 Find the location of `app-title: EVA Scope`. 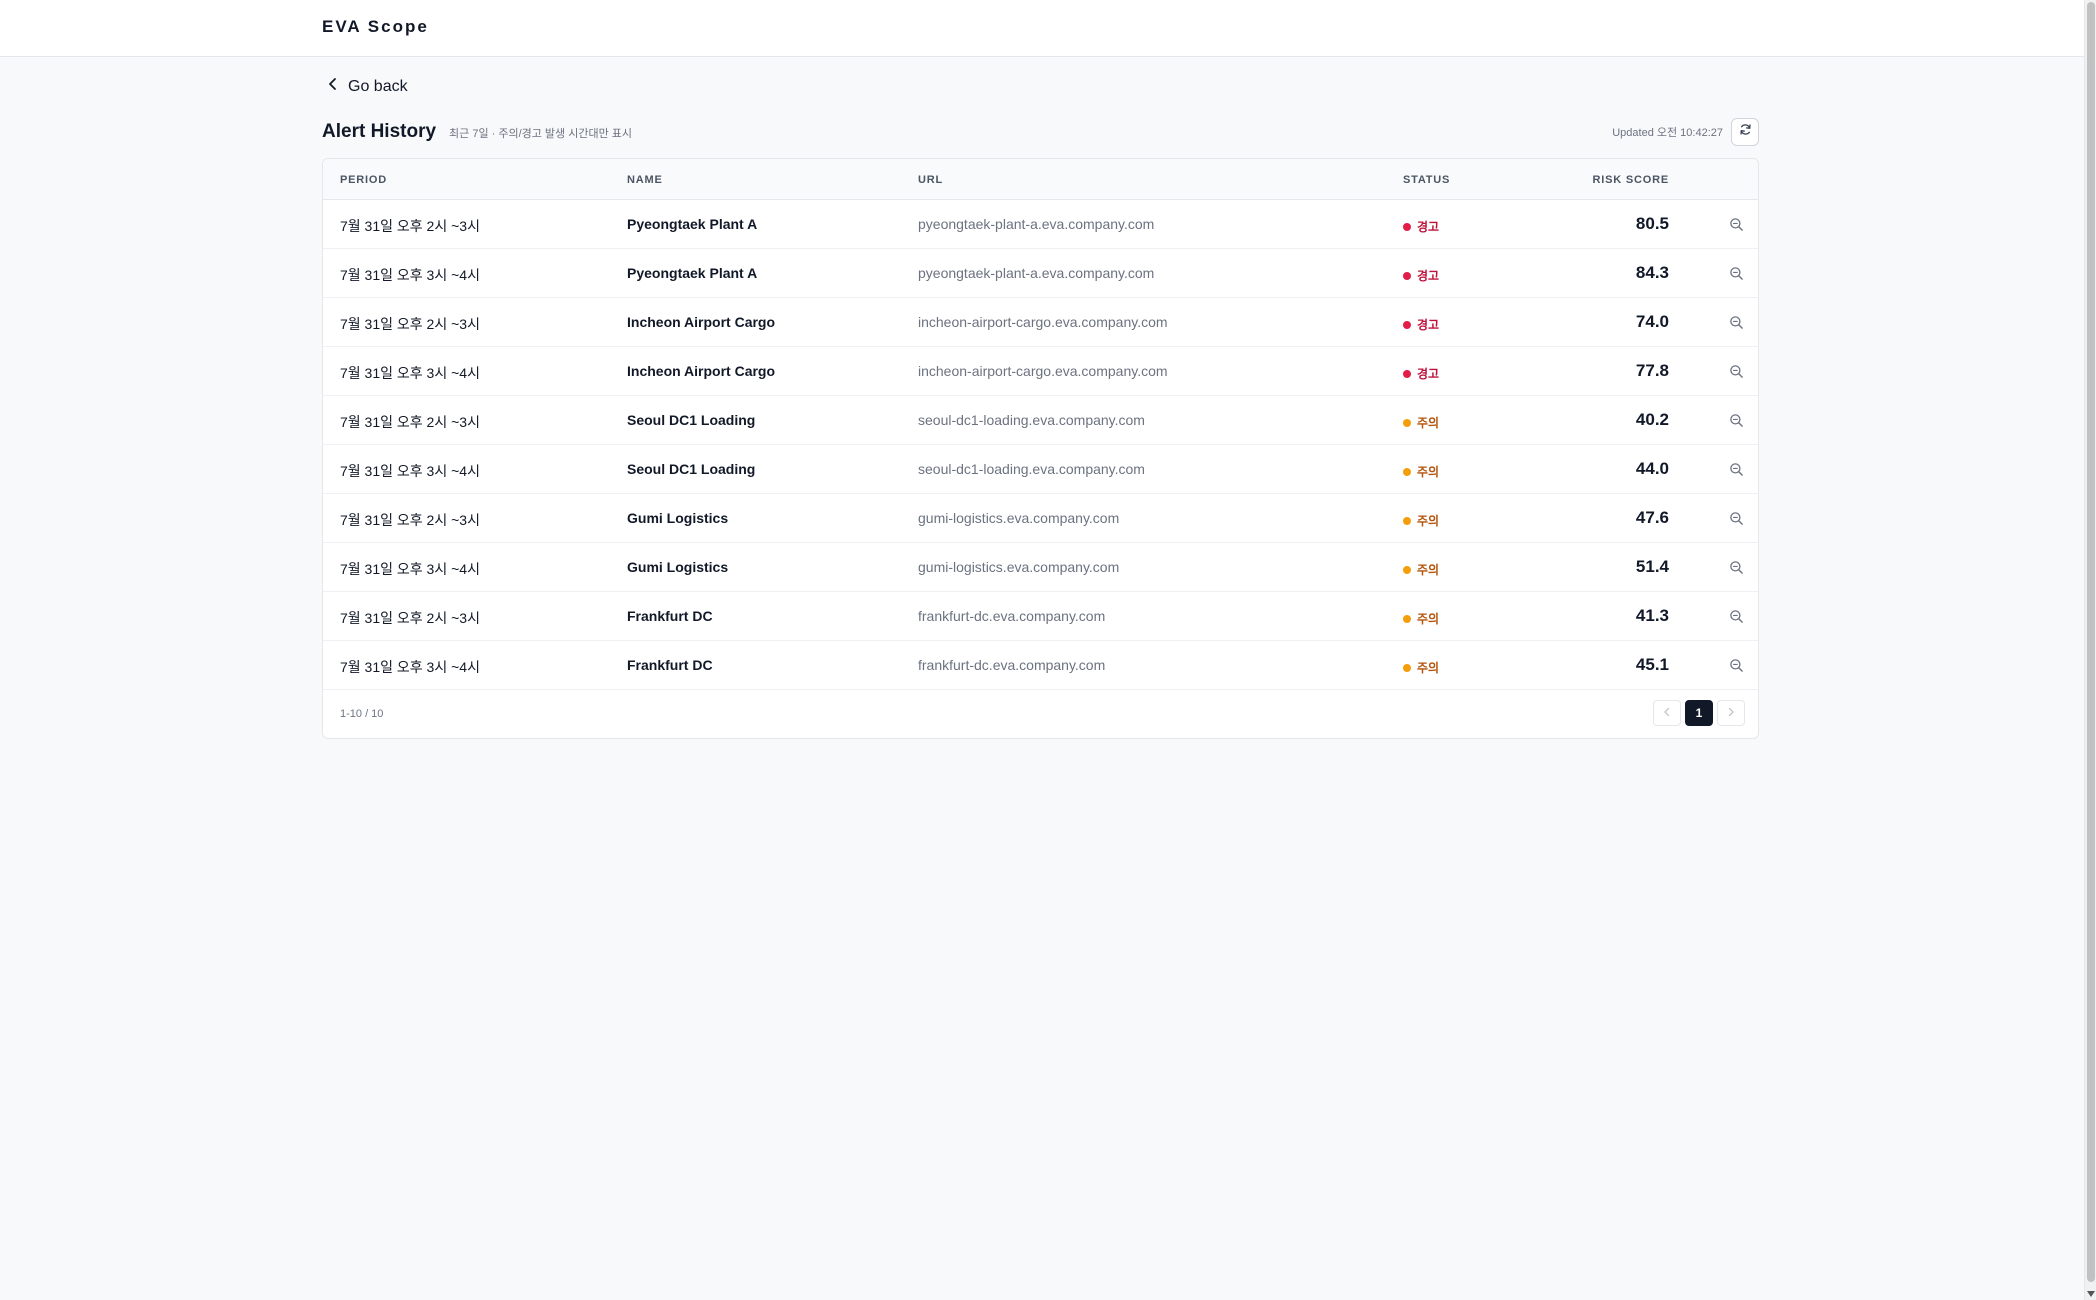

app-title: EVA Scope is located at coordinates (375, 26).